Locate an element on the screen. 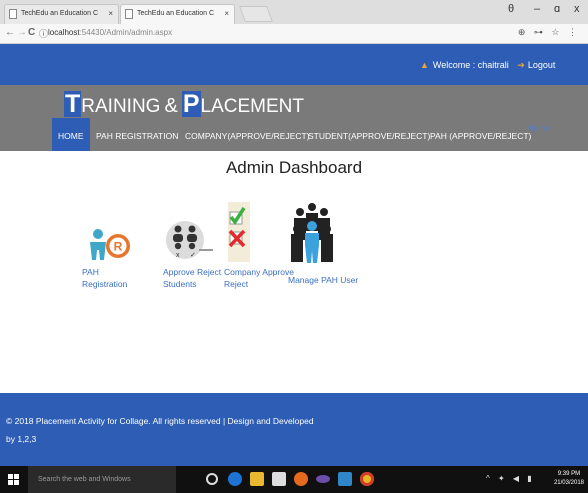 This screenshot has height=493, width=588. menu-student-approve-reject: STUDENT(APPROVE/REJECT) is located at coordinates (369, 134).